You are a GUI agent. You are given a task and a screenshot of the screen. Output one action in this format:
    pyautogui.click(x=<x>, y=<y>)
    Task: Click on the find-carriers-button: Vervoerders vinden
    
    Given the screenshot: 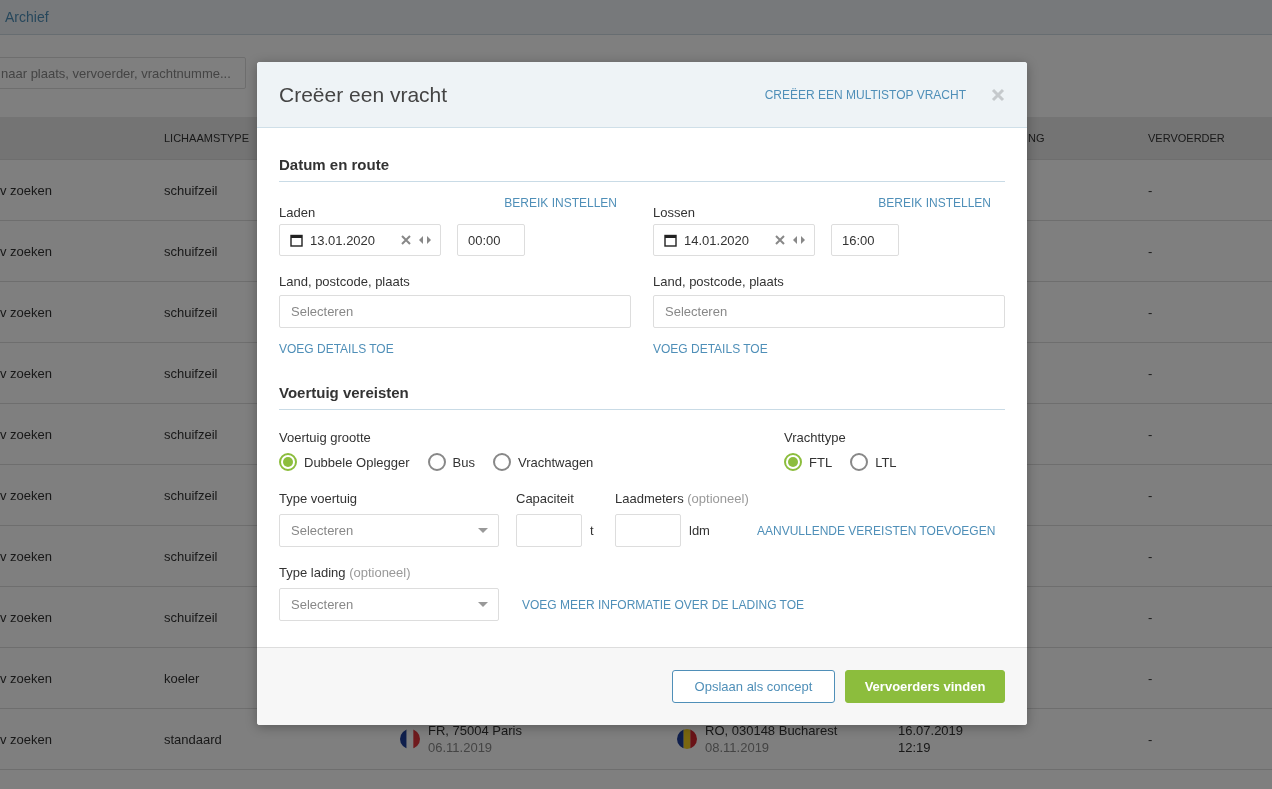 What is the action you would take?
    pyautogui.click(x=925, y=686)
    